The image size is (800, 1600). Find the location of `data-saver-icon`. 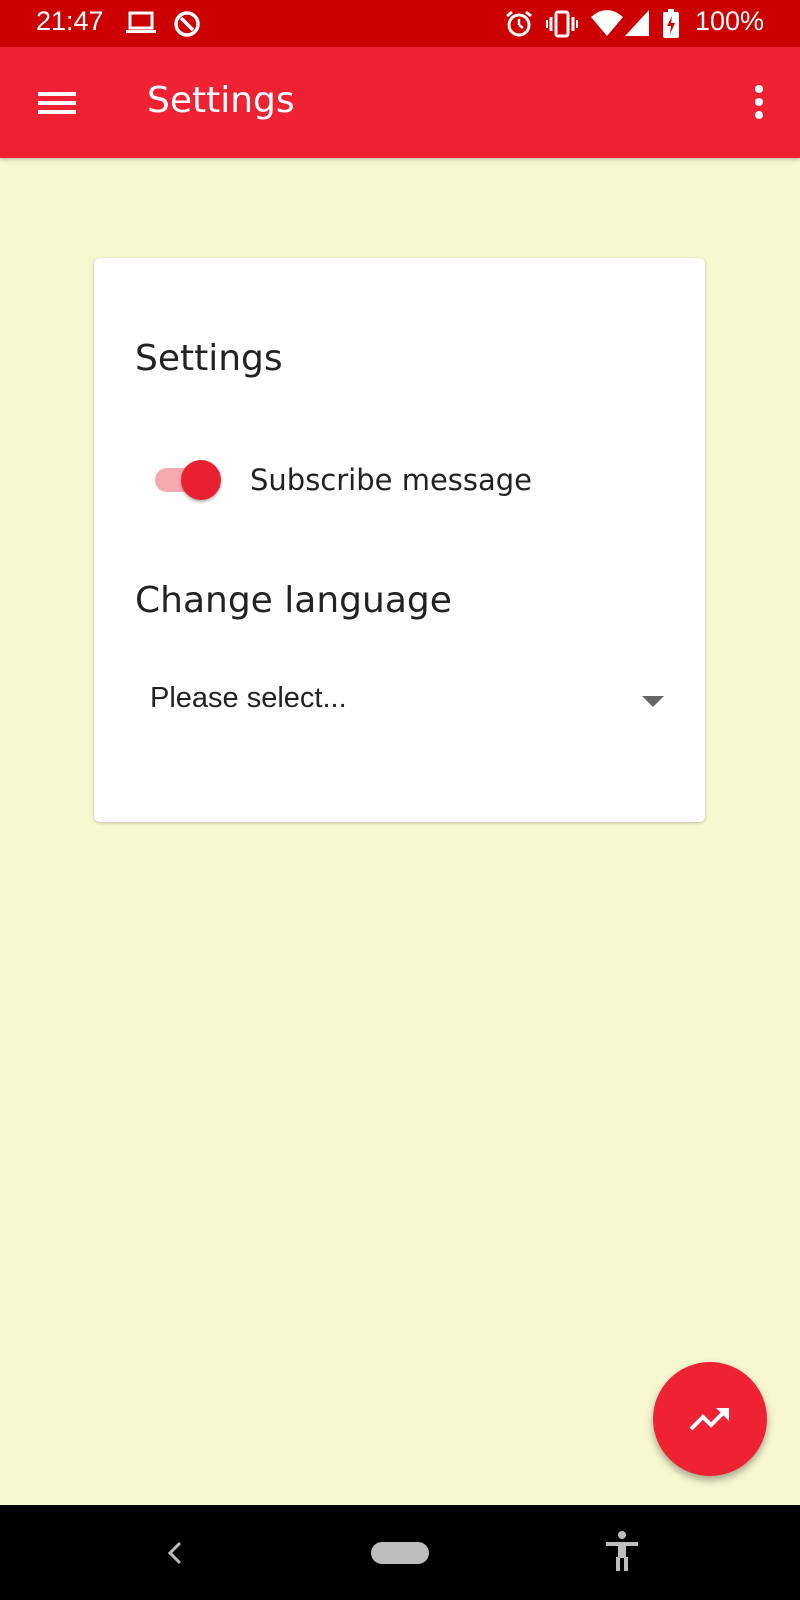

data-saver-icon is located at coordinates (187, 26).